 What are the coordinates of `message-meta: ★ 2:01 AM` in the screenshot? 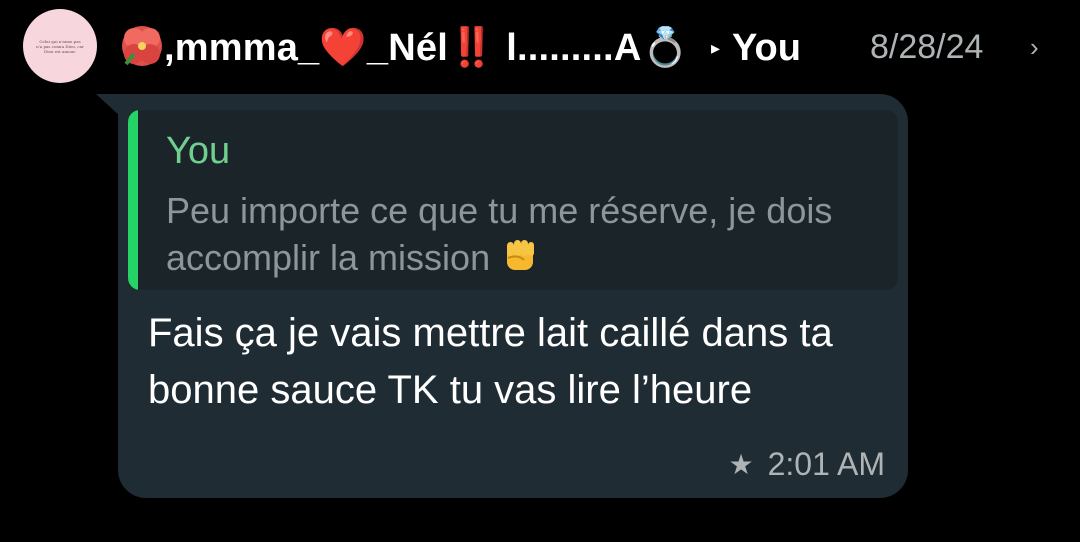 It's located at (806, 464).